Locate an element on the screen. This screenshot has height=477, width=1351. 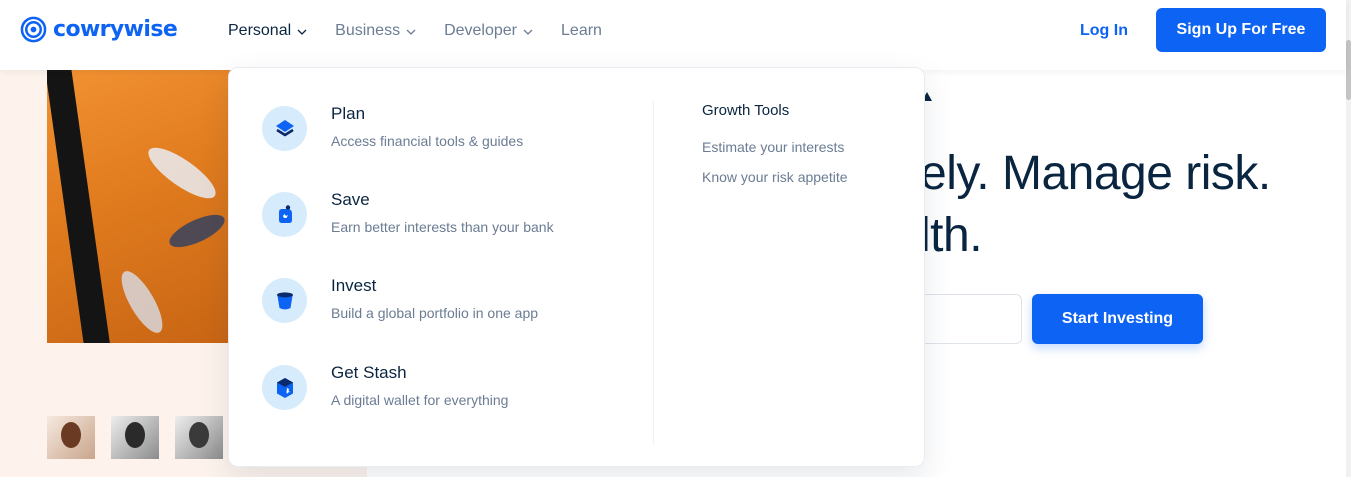
wallet-box-icon is located at coordinates (284, 387).